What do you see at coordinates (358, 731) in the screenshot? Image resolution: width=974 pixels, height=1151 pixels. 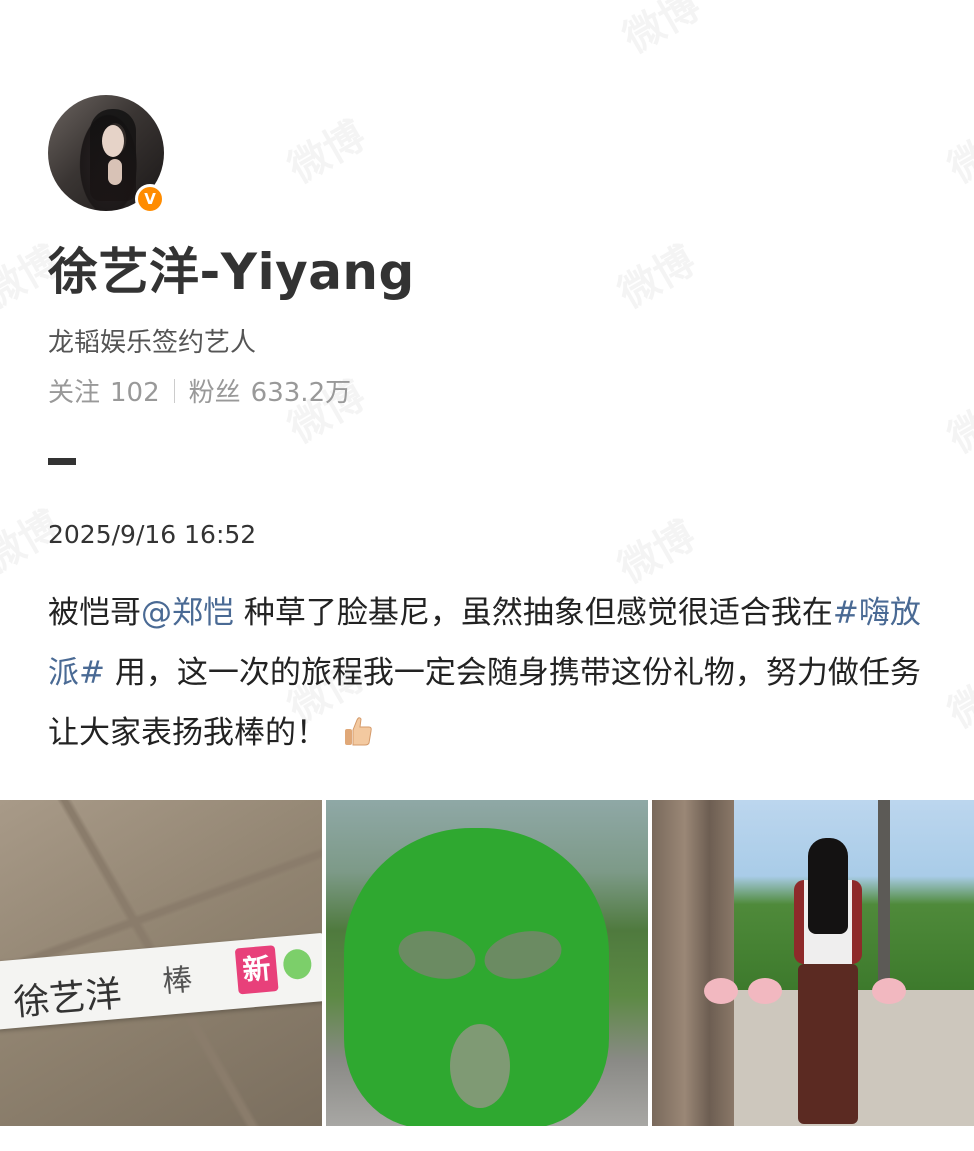 I see `thumbs-up-icon` at bounding box center [358, 731].